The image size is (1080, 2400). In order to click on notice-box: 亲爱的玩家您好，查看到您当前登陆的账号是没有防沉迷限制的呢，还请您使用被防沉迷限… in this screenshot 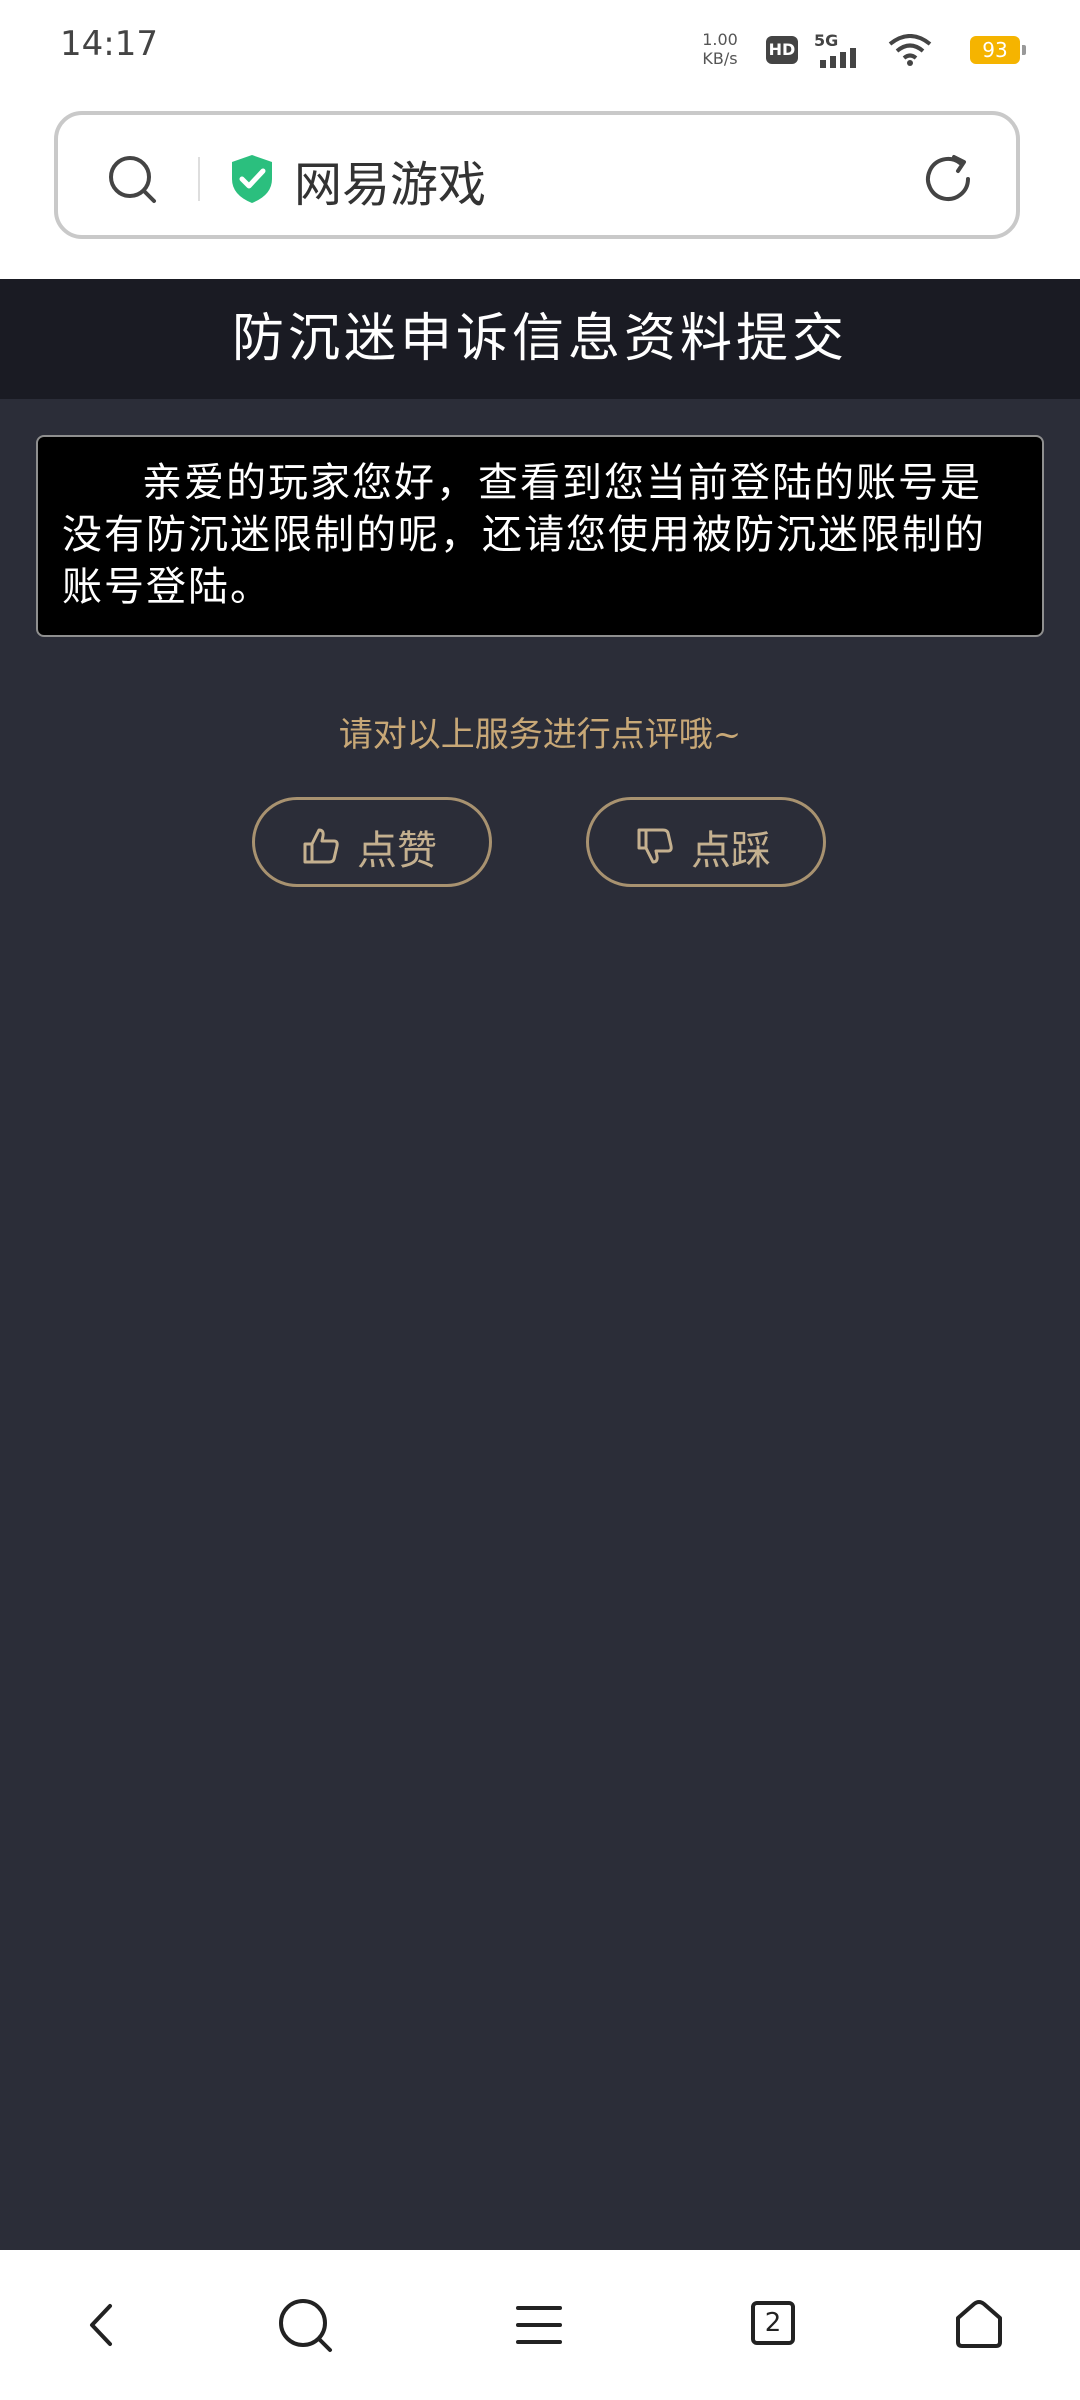, I will do `click(540, 536)`.